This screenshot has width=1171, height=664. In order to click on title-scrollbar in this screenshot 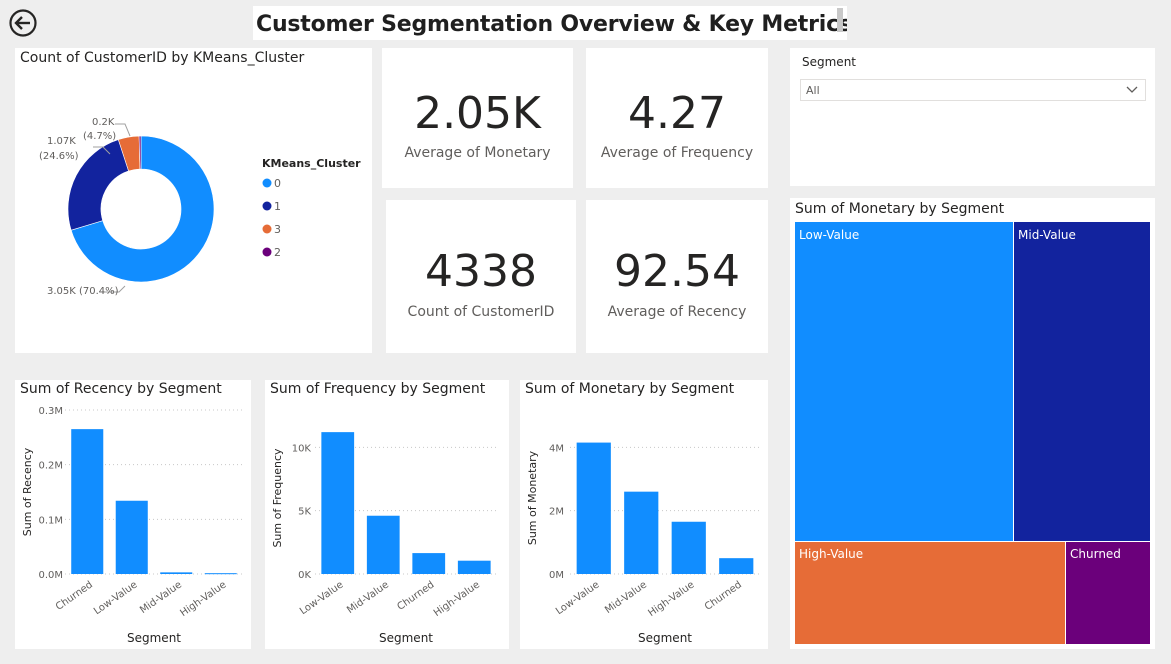, I will do `click(840, 20)`.